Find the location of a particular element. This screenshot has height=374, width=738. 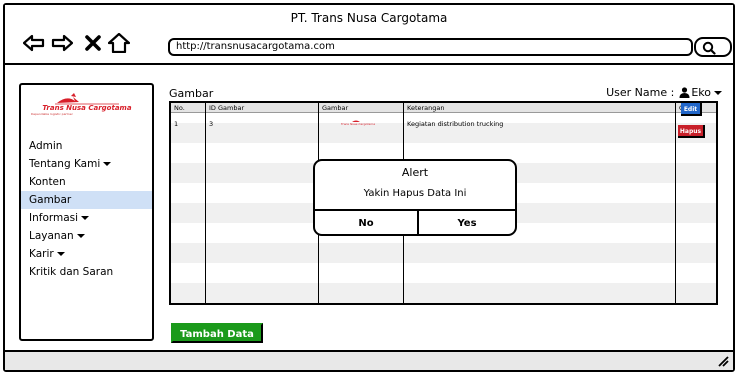

stop-button is located at coordinates (93, 43).